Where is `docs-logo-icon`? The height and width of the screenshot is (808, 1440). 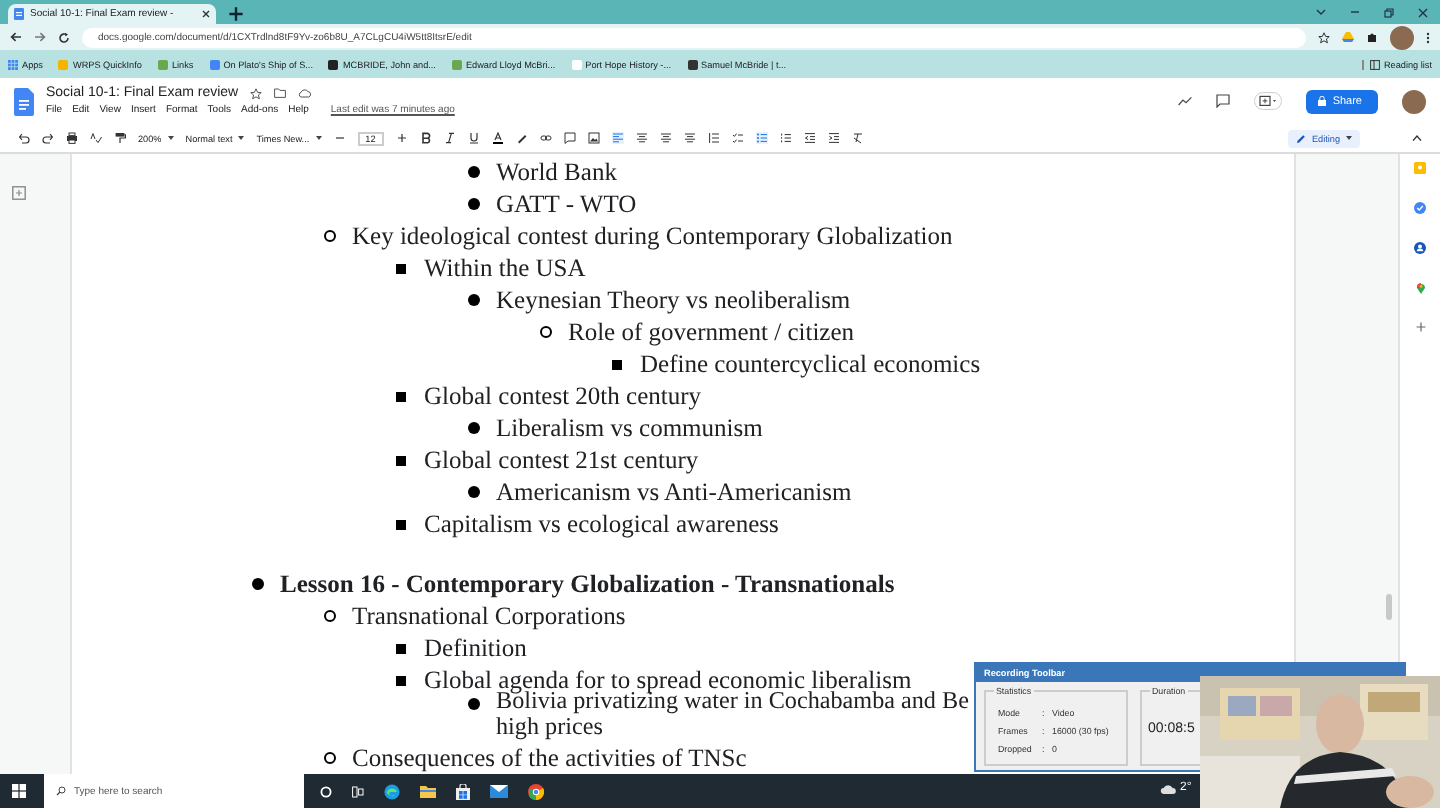
docs-logo-icon is located at coordinates (24, 101).